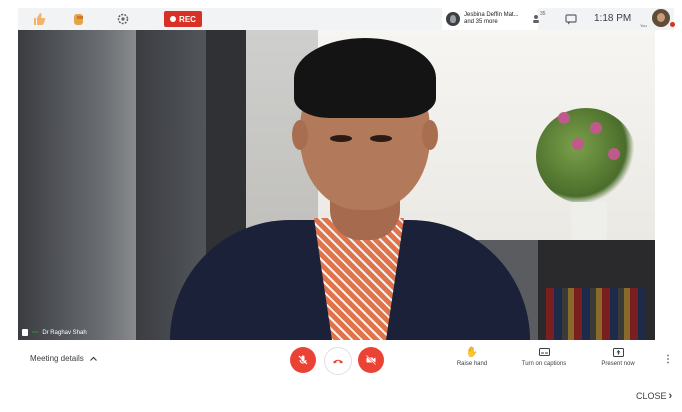  Describe the element at coordinates (472, 364) in the screenshot. I see `raise-hand-label: Raise hand` at that location.